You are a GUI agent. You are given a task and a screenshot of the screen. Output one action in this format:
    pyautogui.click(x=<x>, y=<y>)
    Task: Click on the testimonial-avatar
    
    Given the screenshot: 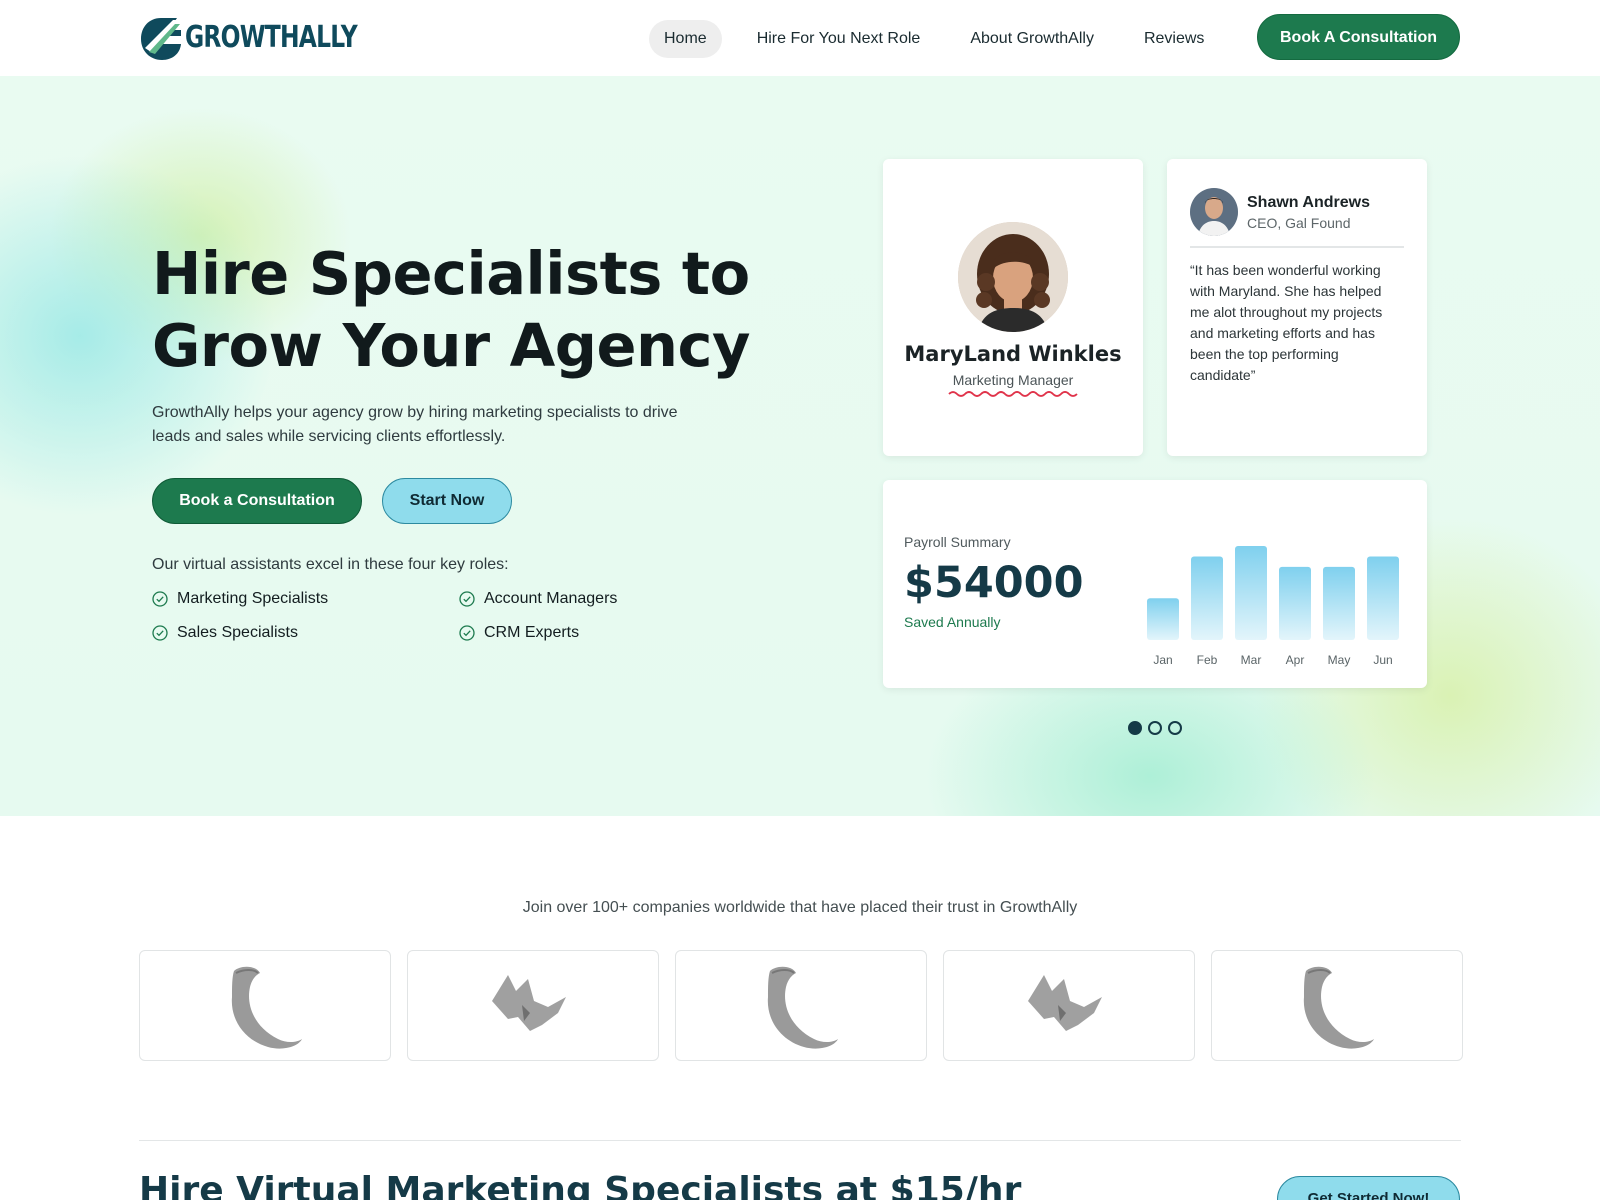 What is the action you would take?
    pyautogui.click(x=1214, y=212)
    